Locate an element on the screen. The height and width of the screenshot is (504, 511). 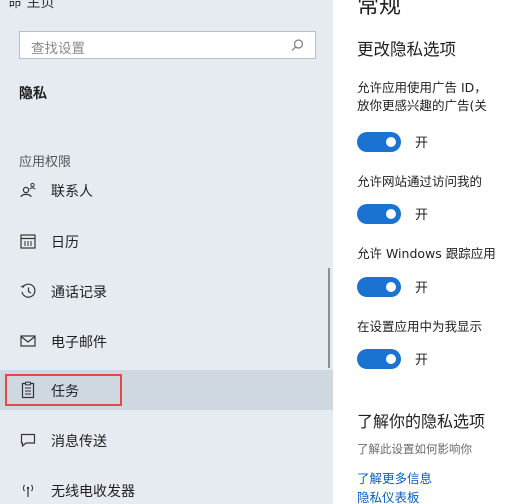
selection-highlight-box is located at coordinates (63, 390).